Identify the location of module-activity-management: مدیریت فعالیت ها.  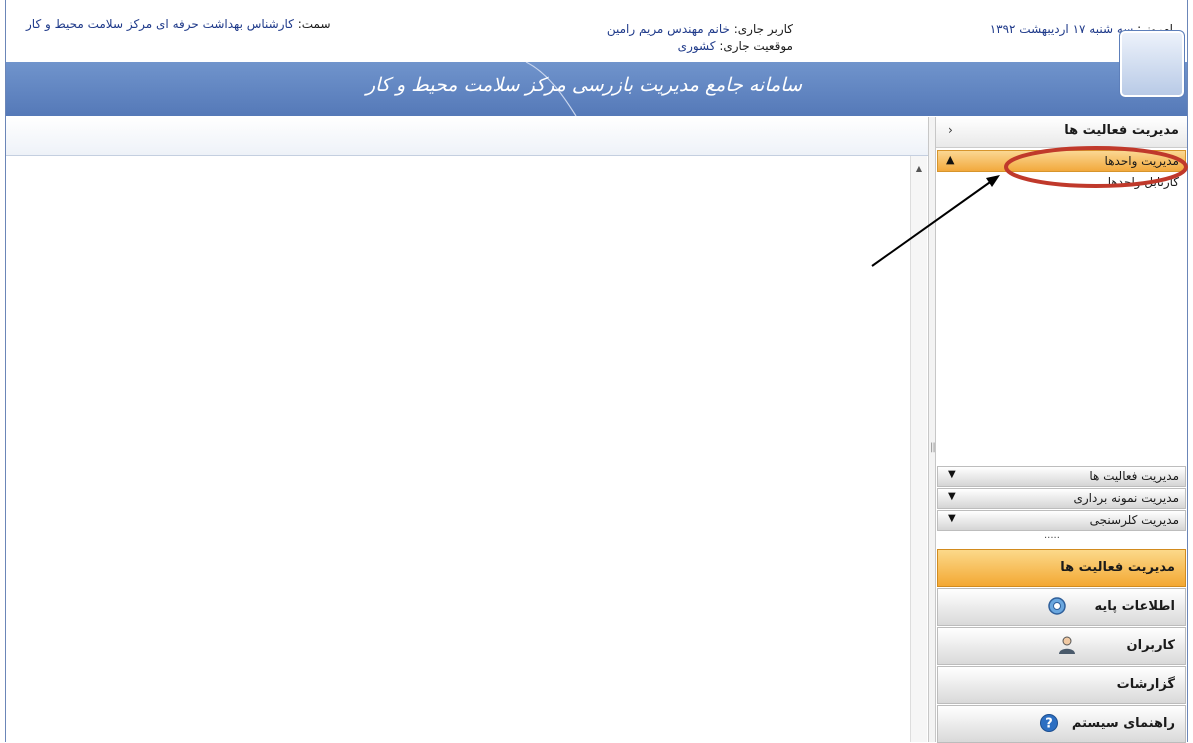
(1061, 568).